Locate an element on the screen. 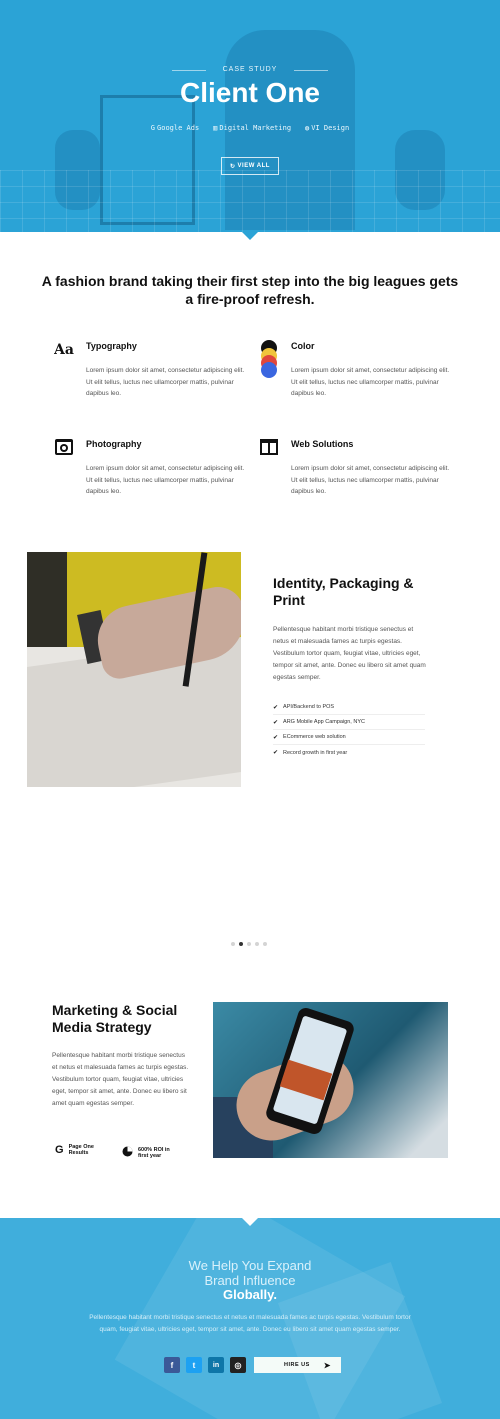  refresh-icon: ↻ is located at coordinates (233, 166).